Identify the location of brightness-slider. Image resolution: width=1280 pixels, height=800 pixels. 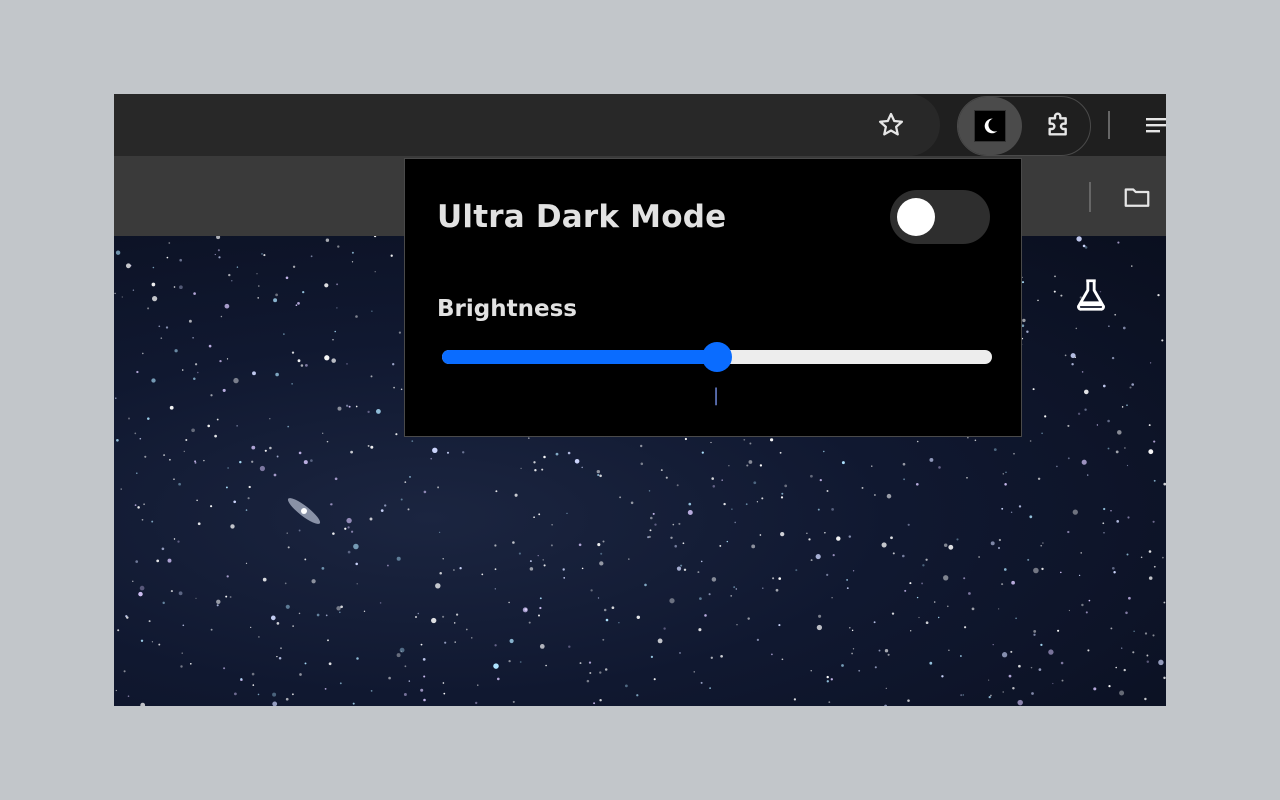
(717, 357).